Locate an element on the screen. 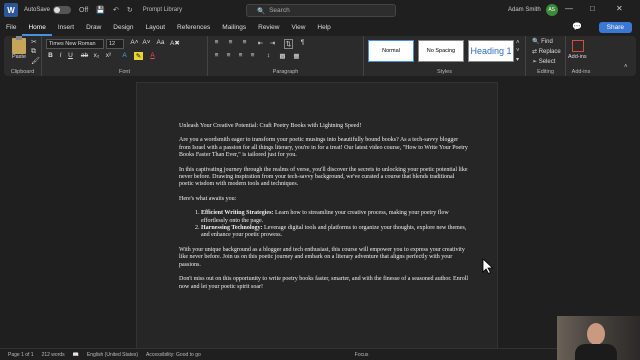 This screenshot has height=360, width=640. addins-label: Add-ins is located at coordinates (577, 57).